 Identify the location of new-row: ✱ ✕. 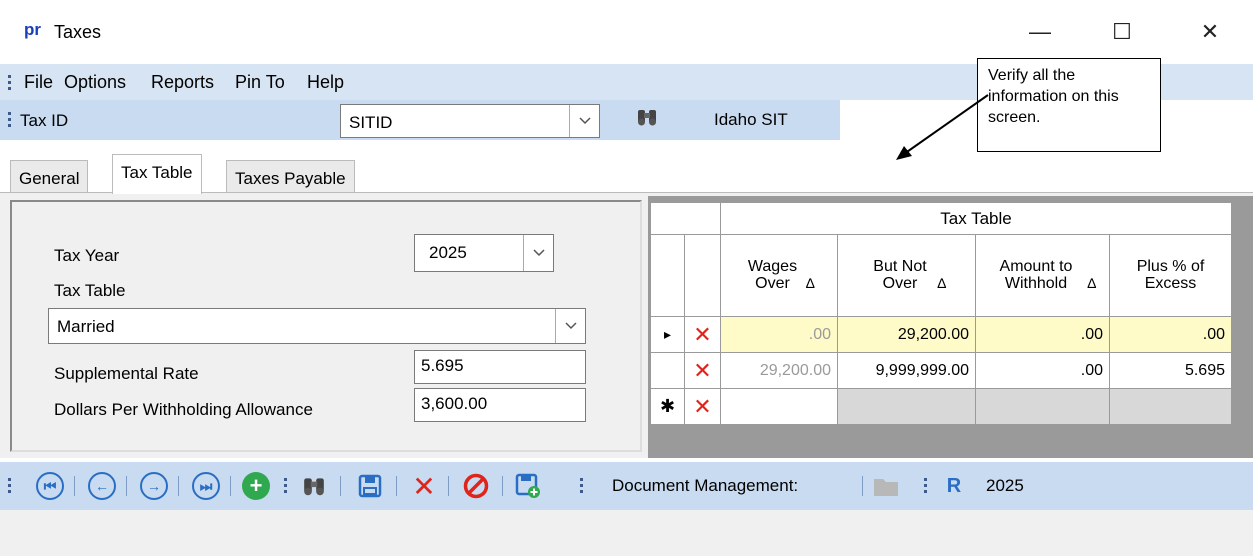
(941, 406).